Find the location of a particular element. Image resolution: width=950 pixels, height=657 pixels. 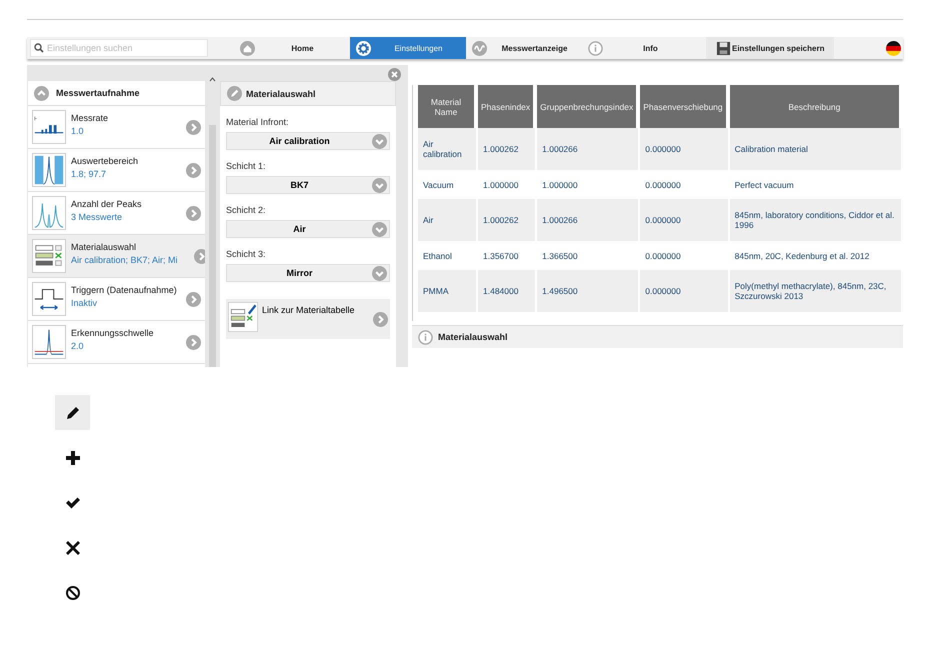

dropdown: Air is located at coordinates (308, 229).